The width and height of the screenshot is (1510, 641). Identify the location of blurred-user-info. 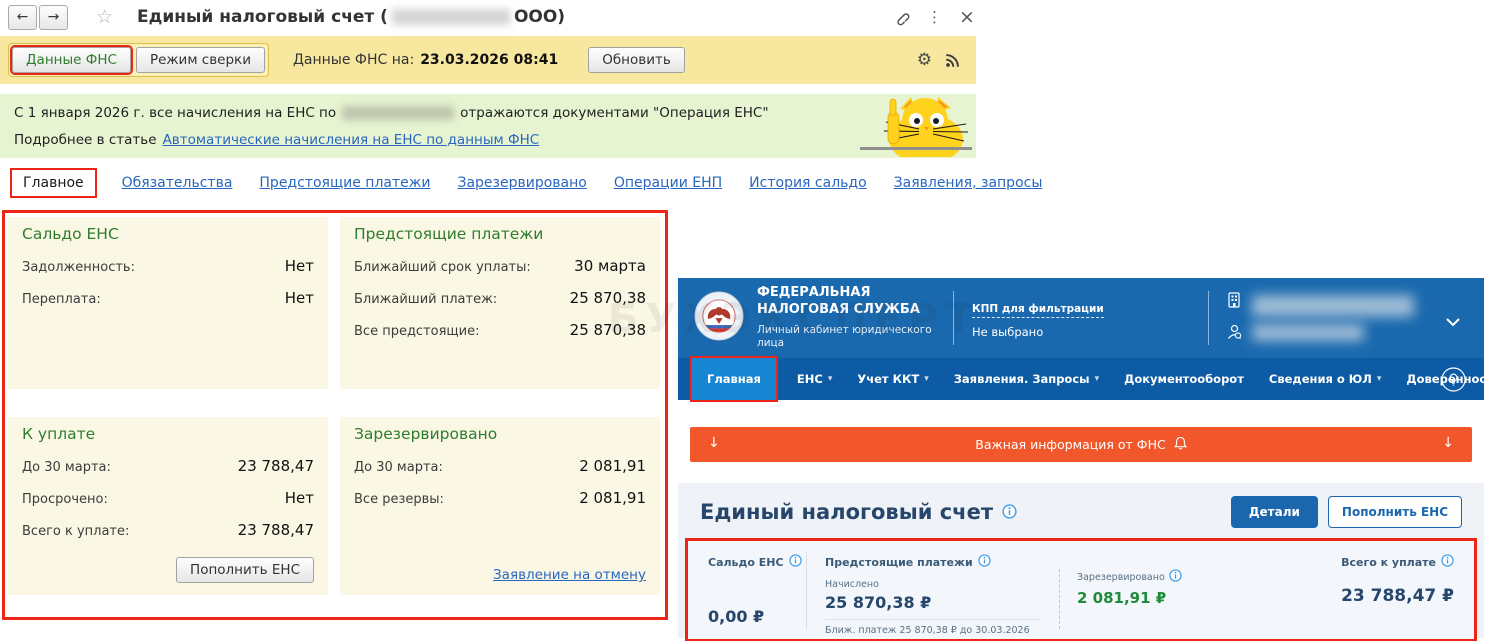
(1333, 318).